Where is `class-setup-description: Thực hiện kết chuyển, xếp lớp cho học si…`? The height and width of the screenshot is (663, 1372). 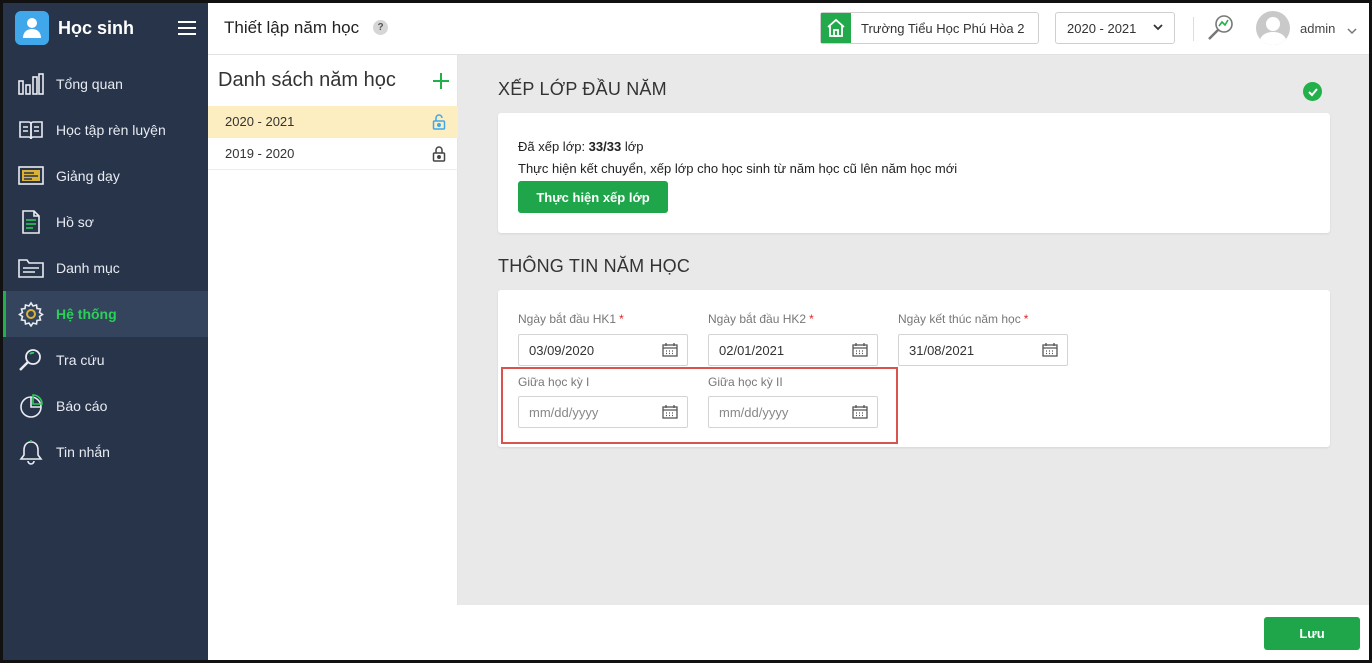
class-setup-description: Thực hiện kết chuyển, xếp lớp cho học si… is located at coordinates (738, 168).